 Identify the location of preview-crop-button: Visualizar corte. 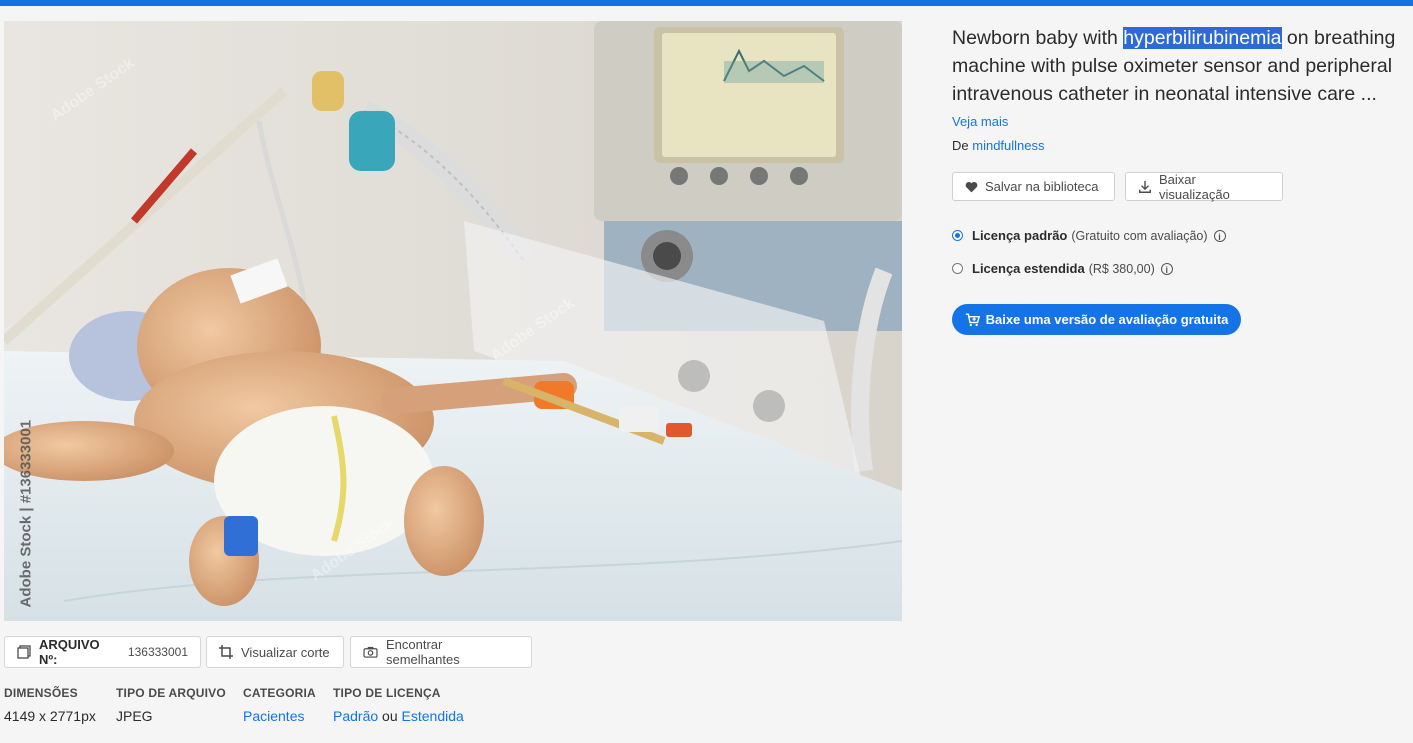
(275, 652).